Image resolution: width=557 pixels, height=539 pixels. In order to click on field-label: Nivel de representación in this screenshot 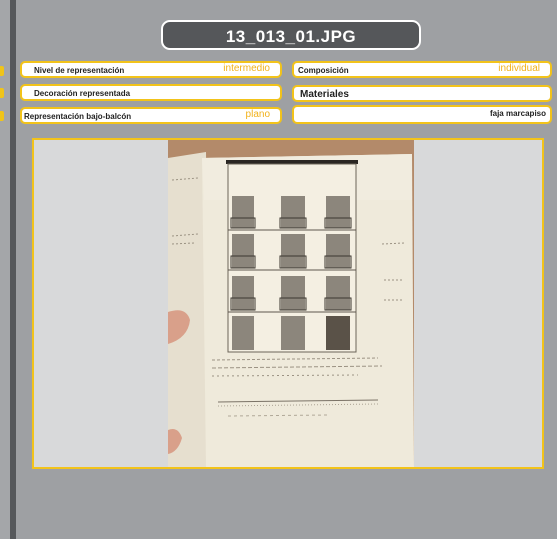, I will do `click(79, 70)`.